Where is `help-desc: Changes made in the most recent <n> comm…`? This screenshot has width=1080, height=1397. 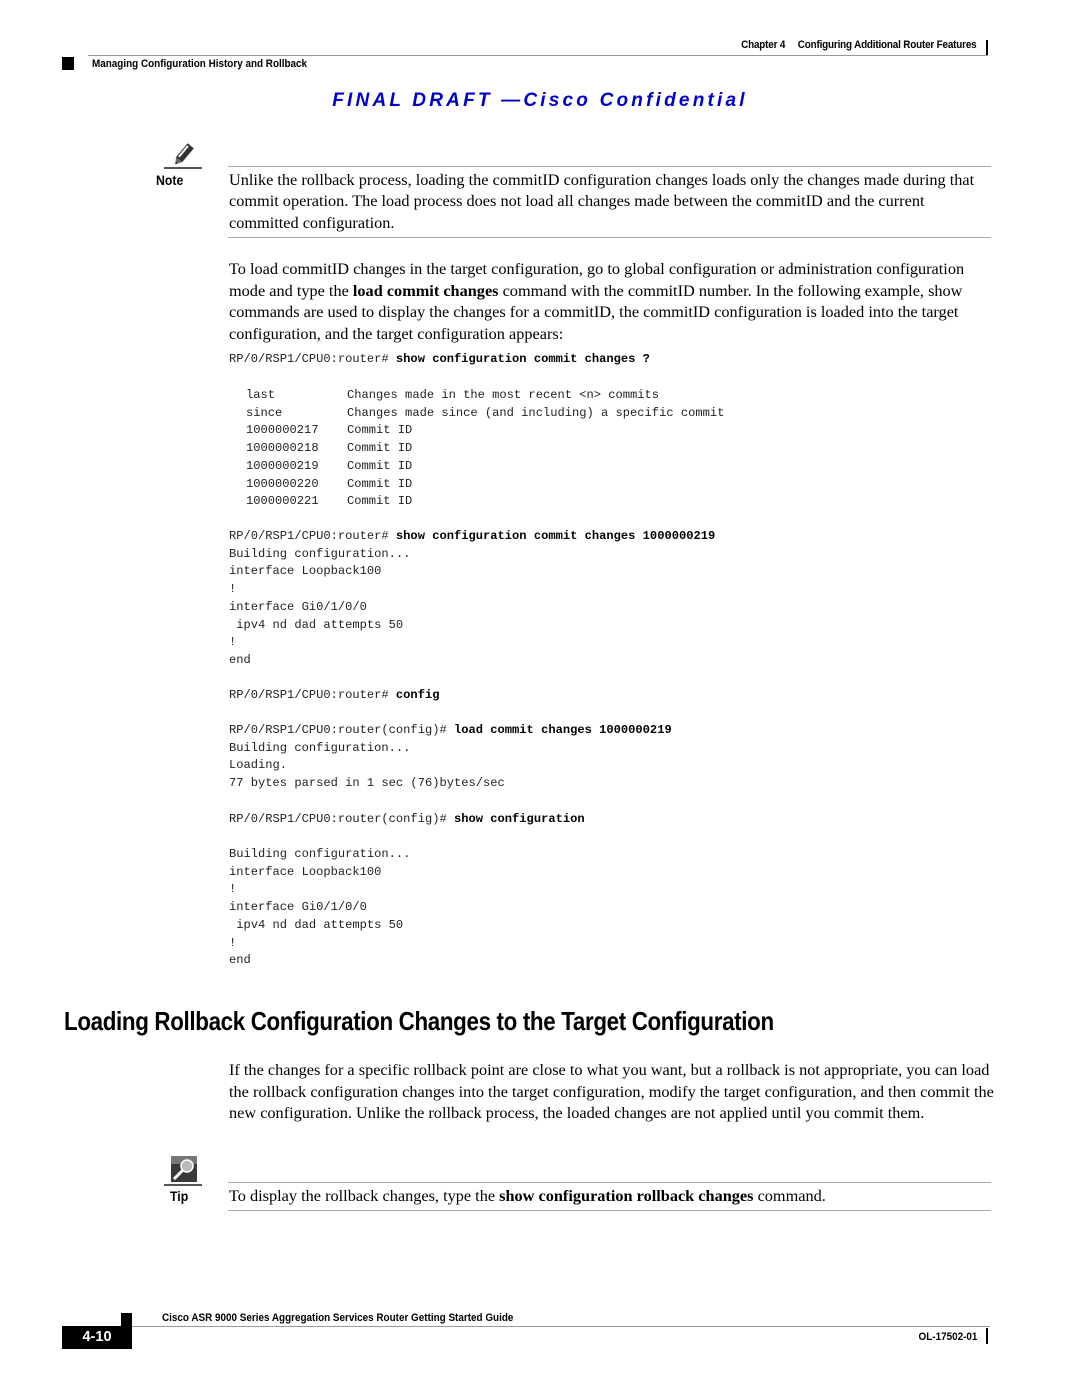
help-desc: Changes made in the most recent <n> comm… is located at coordinates (503, 395).